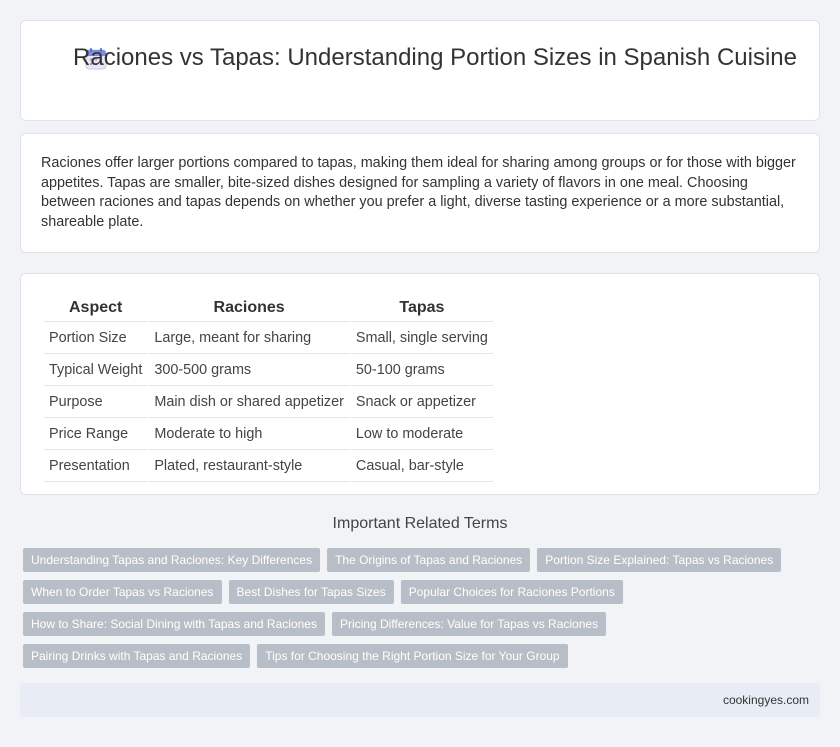 The width and height of the screenshot is (840, 747). Describe the element at coordinates (421, 339) in the screenshot. I see `table-cell: Small, single serving` at that location.